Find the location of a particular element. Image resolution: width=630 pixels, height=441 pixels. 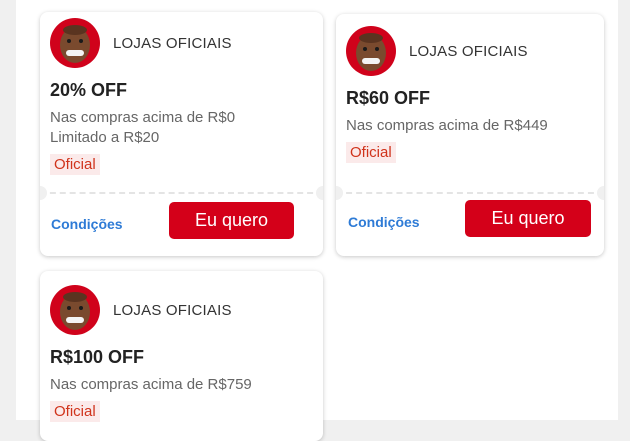

offer-title: 20% OFF is located at coordinates (89, 90).